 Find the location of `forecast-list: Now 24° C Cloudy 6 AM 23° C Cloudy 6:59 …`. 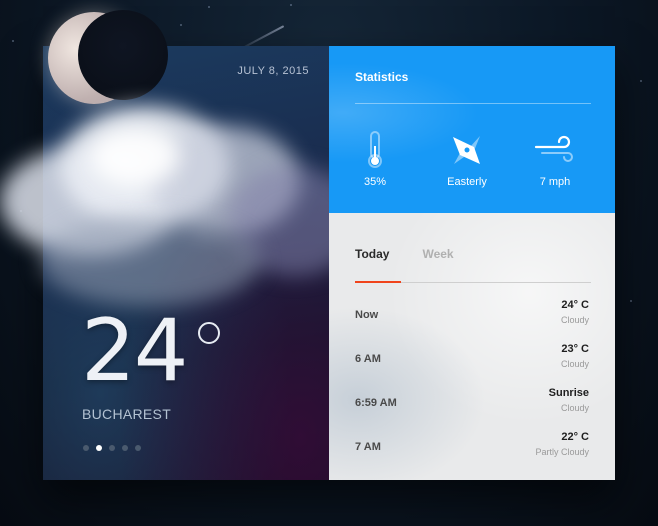

forecast-list: Now 24° C Cloudy 6 AM 23° C Cloudy 6:59 … is located at coordinates (472, 387).